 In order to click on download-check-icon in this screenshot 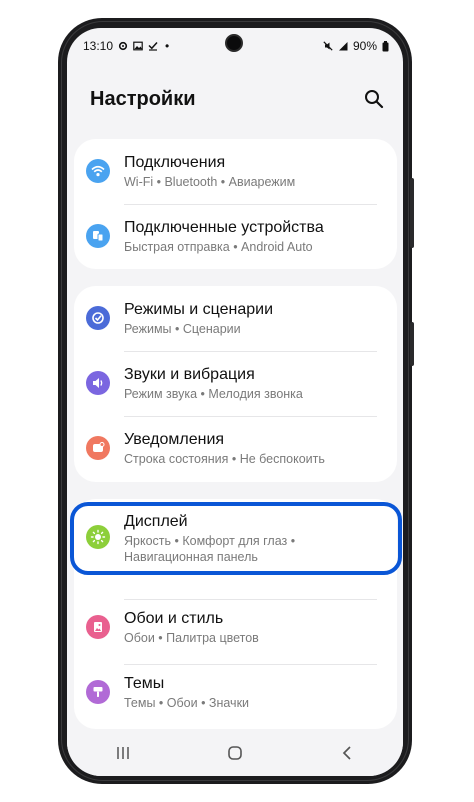, I will do `click(153, 46)`.